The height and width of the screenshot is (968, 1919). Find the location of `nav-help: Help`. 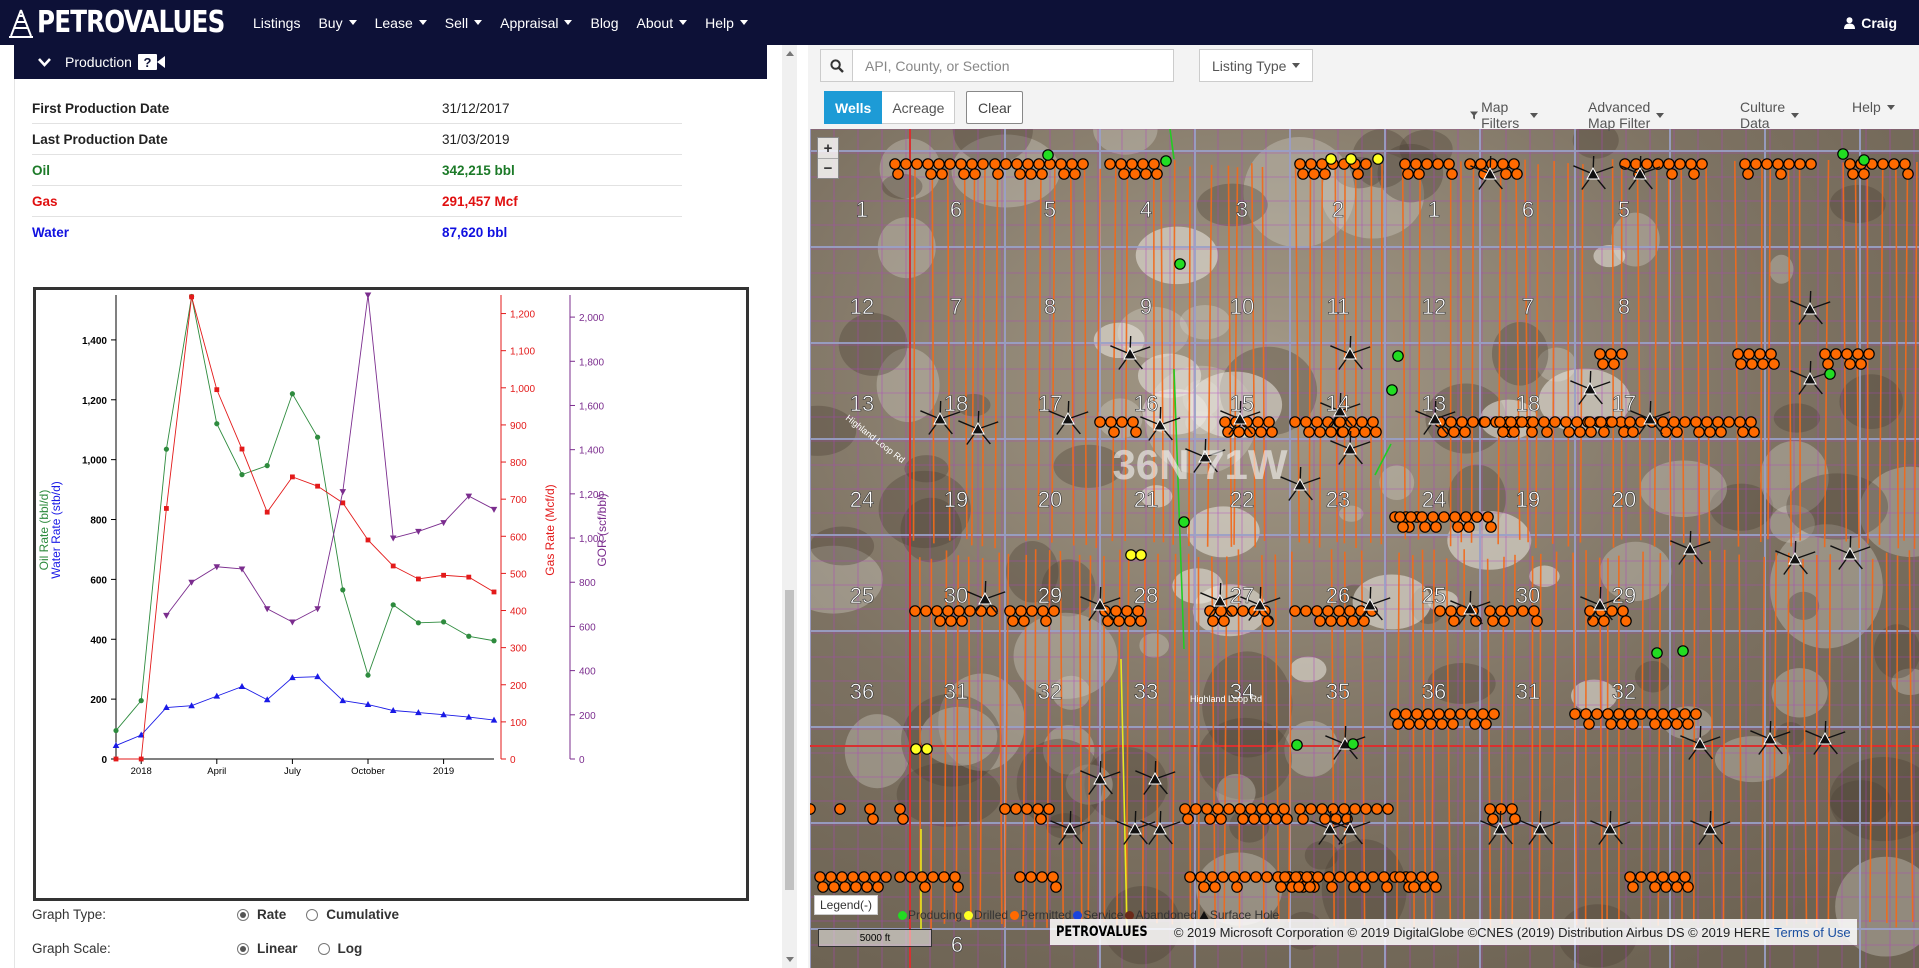

nav-help: Help is located at coordinates (726, 23).